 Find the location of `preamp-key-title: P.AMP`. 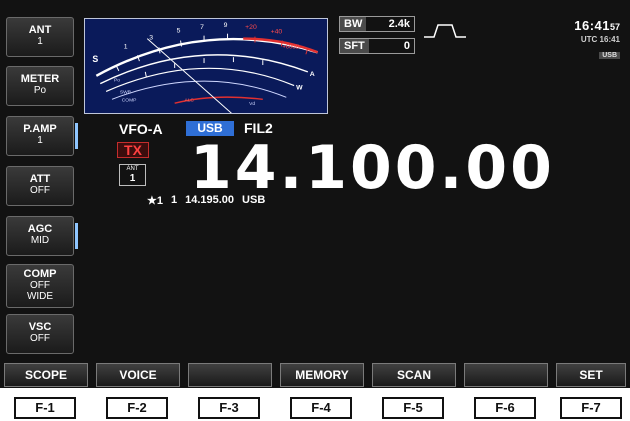

preamp-key-title: P.AMP is located at coordinates (40, 129).